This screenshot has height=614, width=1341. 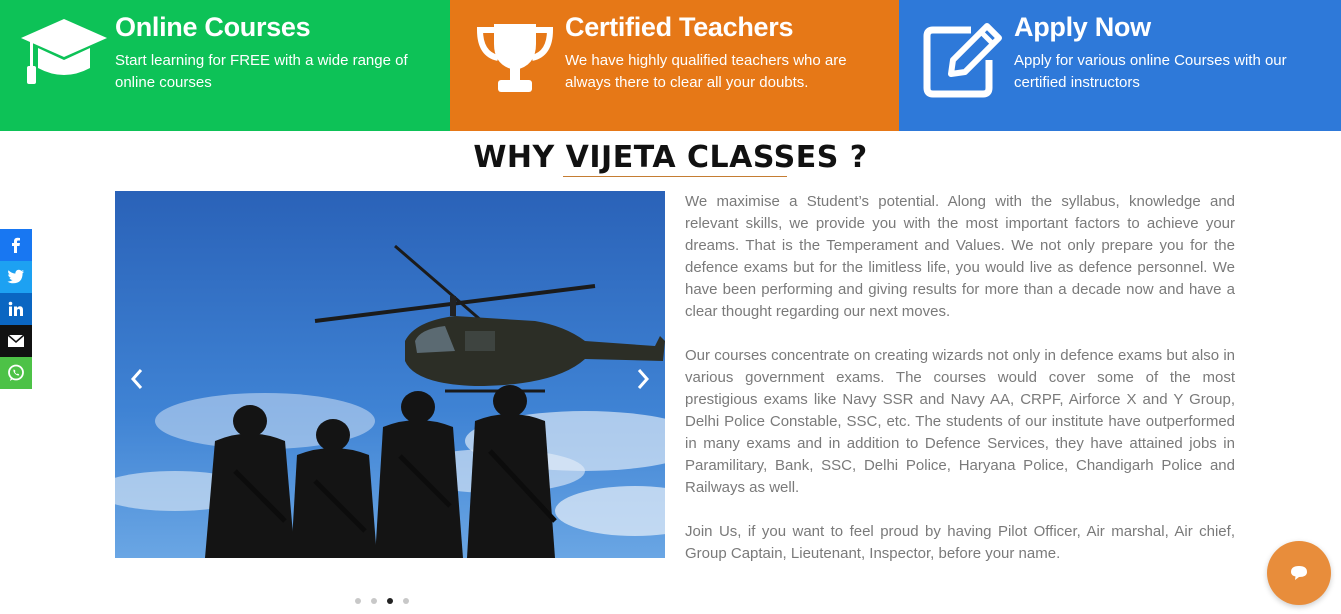 I want to click on title-underline, so click(x=675, y=176).